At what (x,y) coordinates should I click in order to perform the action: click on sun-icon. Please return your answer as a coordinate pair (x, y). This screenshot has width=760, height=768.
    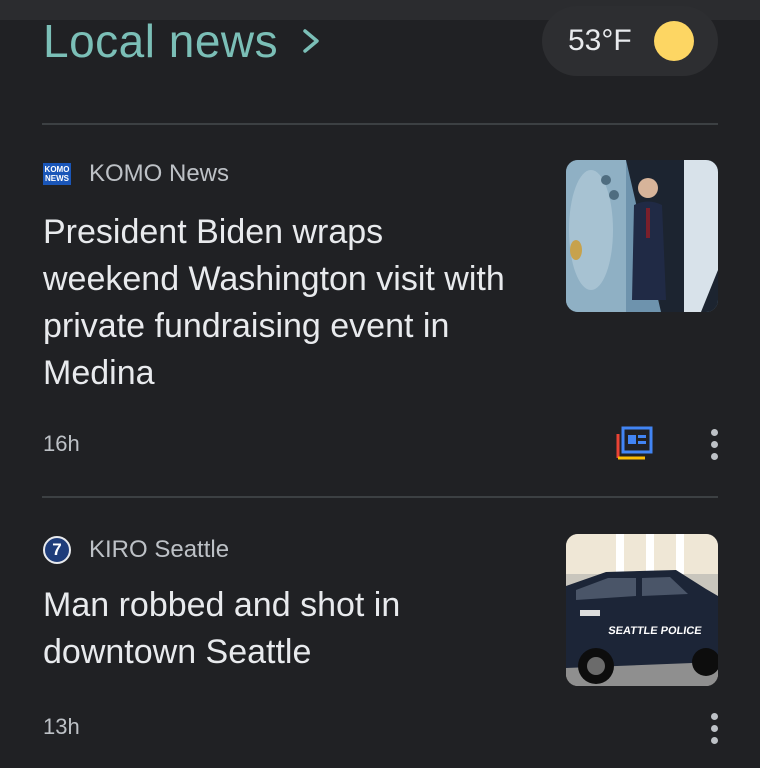
    Looking at the image, I should click on (673, 41).